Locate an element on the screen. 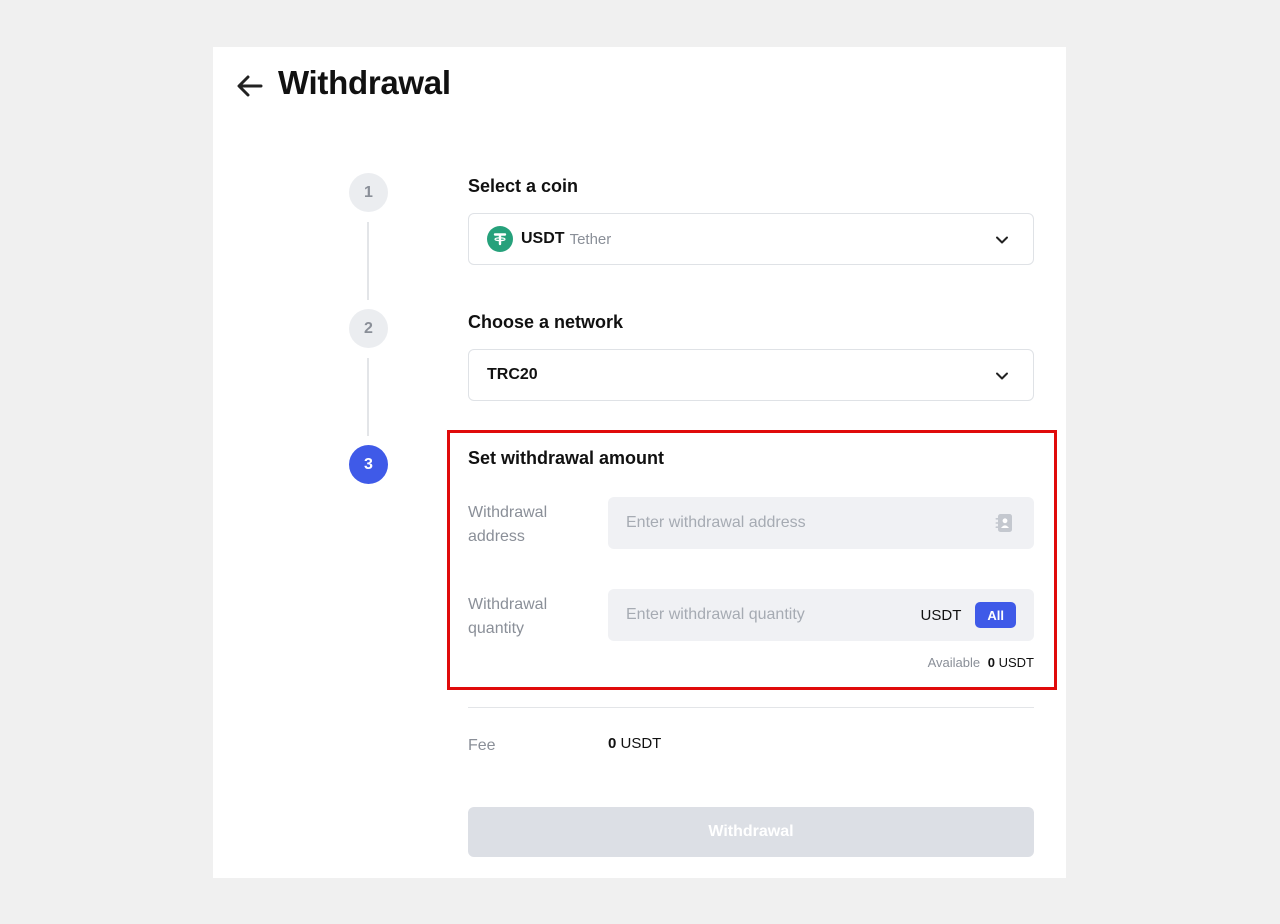 The width and height of the screenshot is (1280, 924). coin-select: USDT Tether is located at coordinates (751, 239).